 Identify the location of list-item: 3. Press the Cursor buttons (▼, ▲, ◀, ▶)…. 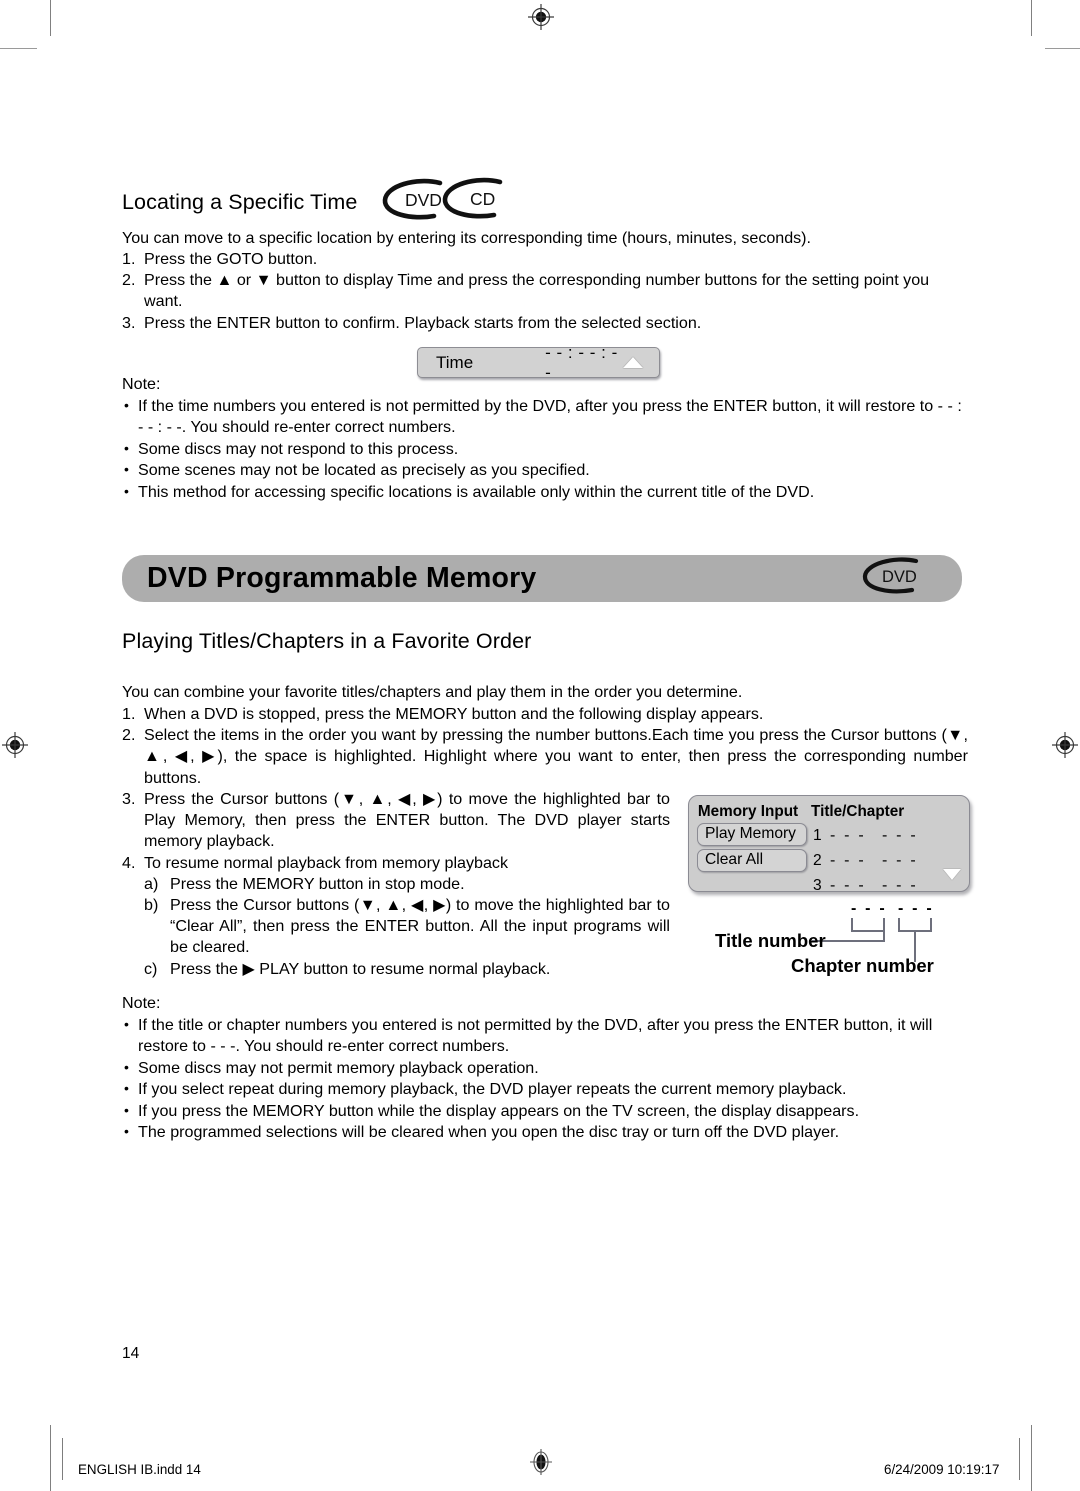
(396, 821).